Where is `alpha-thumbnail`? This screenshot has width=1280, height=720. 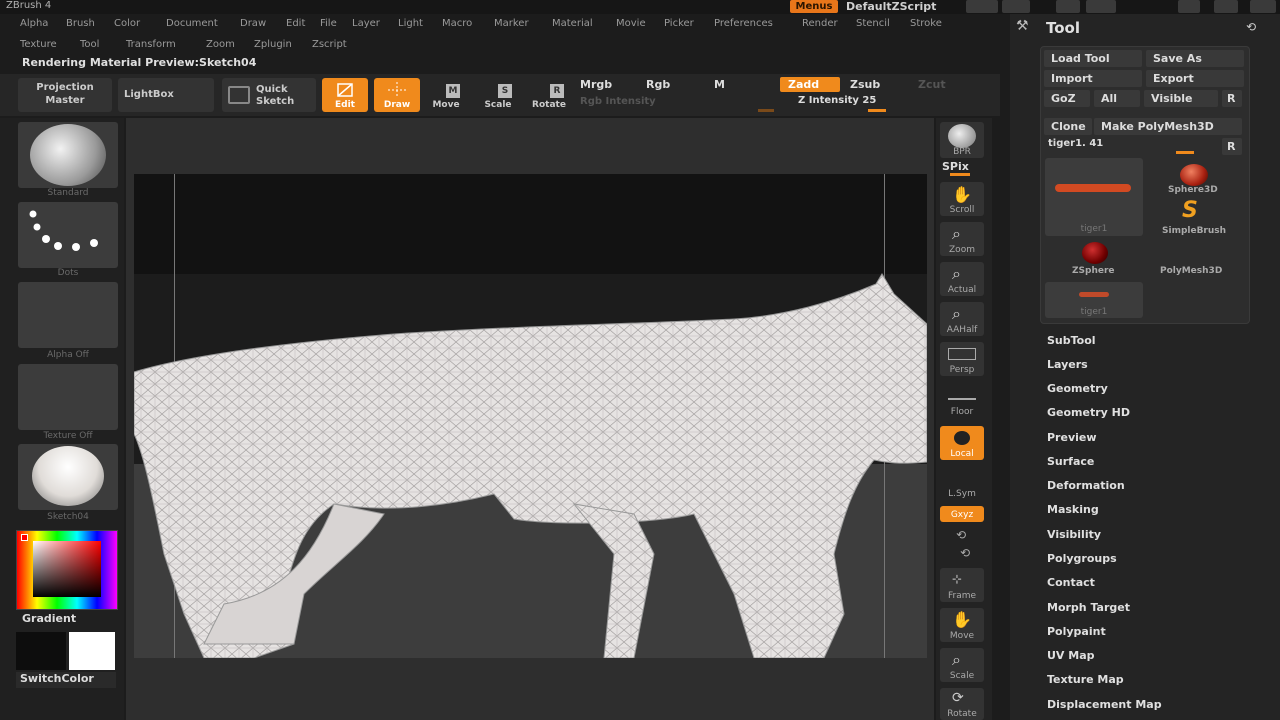 alpha-thumbnail is located at coordinates (68, 315).